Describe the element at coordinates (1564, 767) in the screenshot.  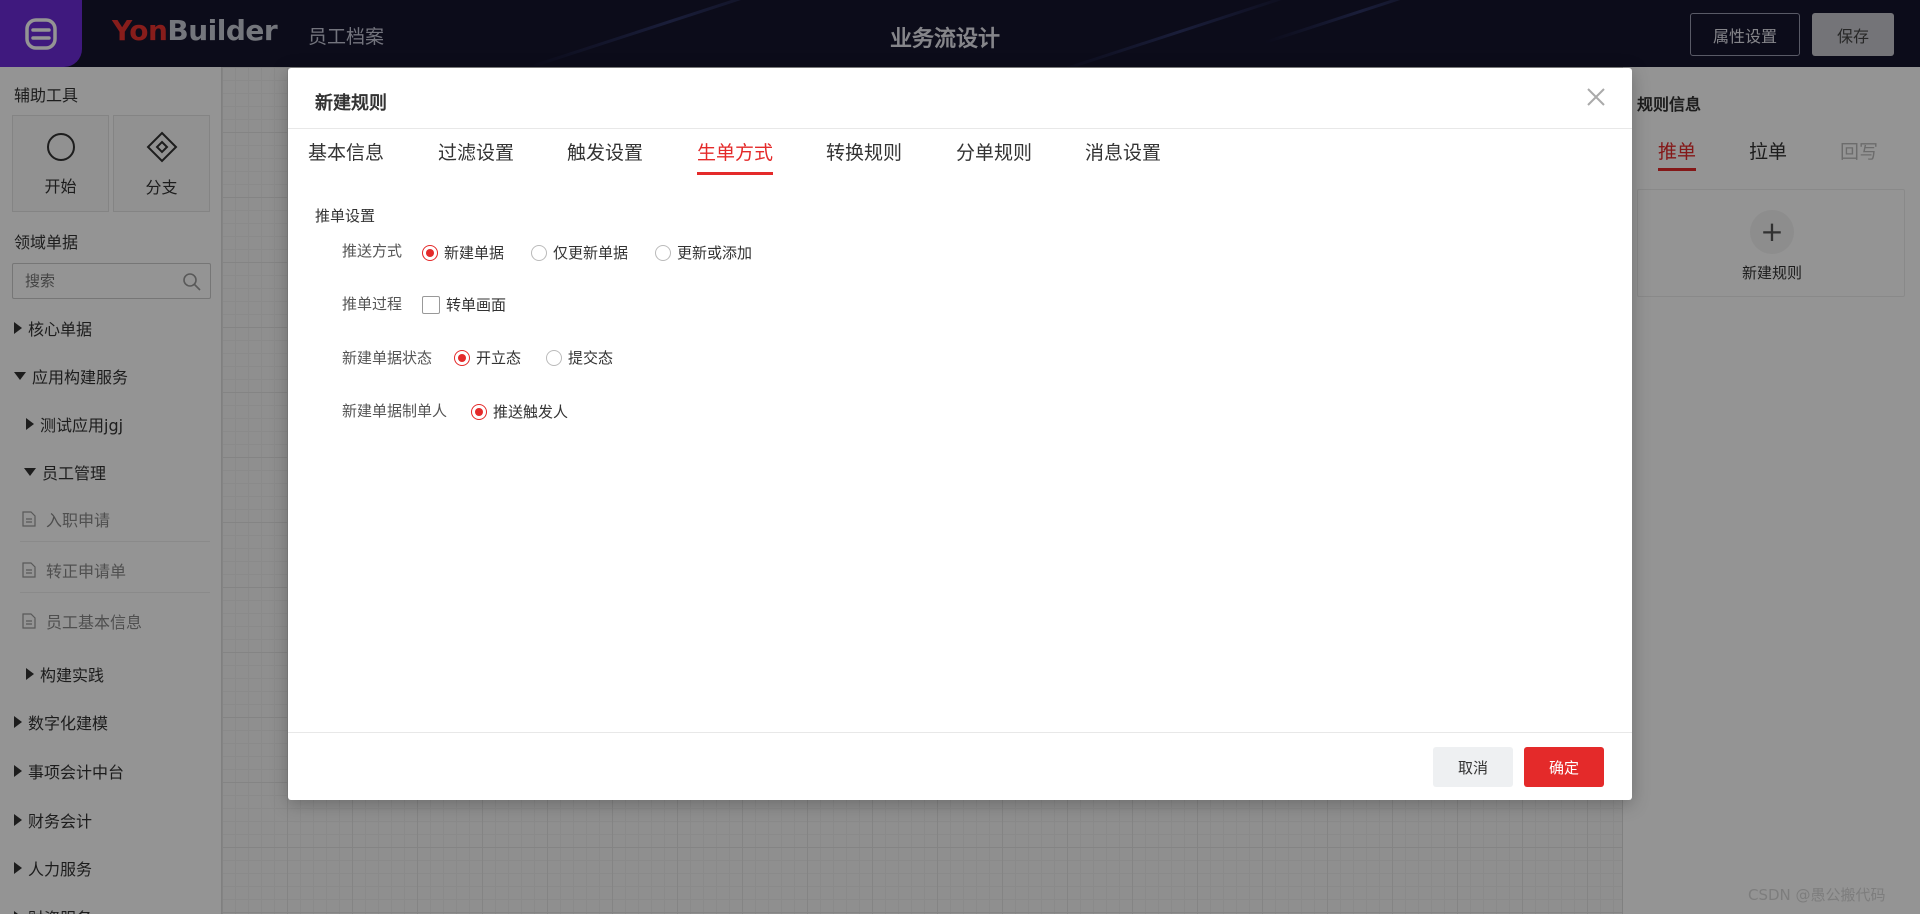
I see `confirm-button: 确定` at that location.